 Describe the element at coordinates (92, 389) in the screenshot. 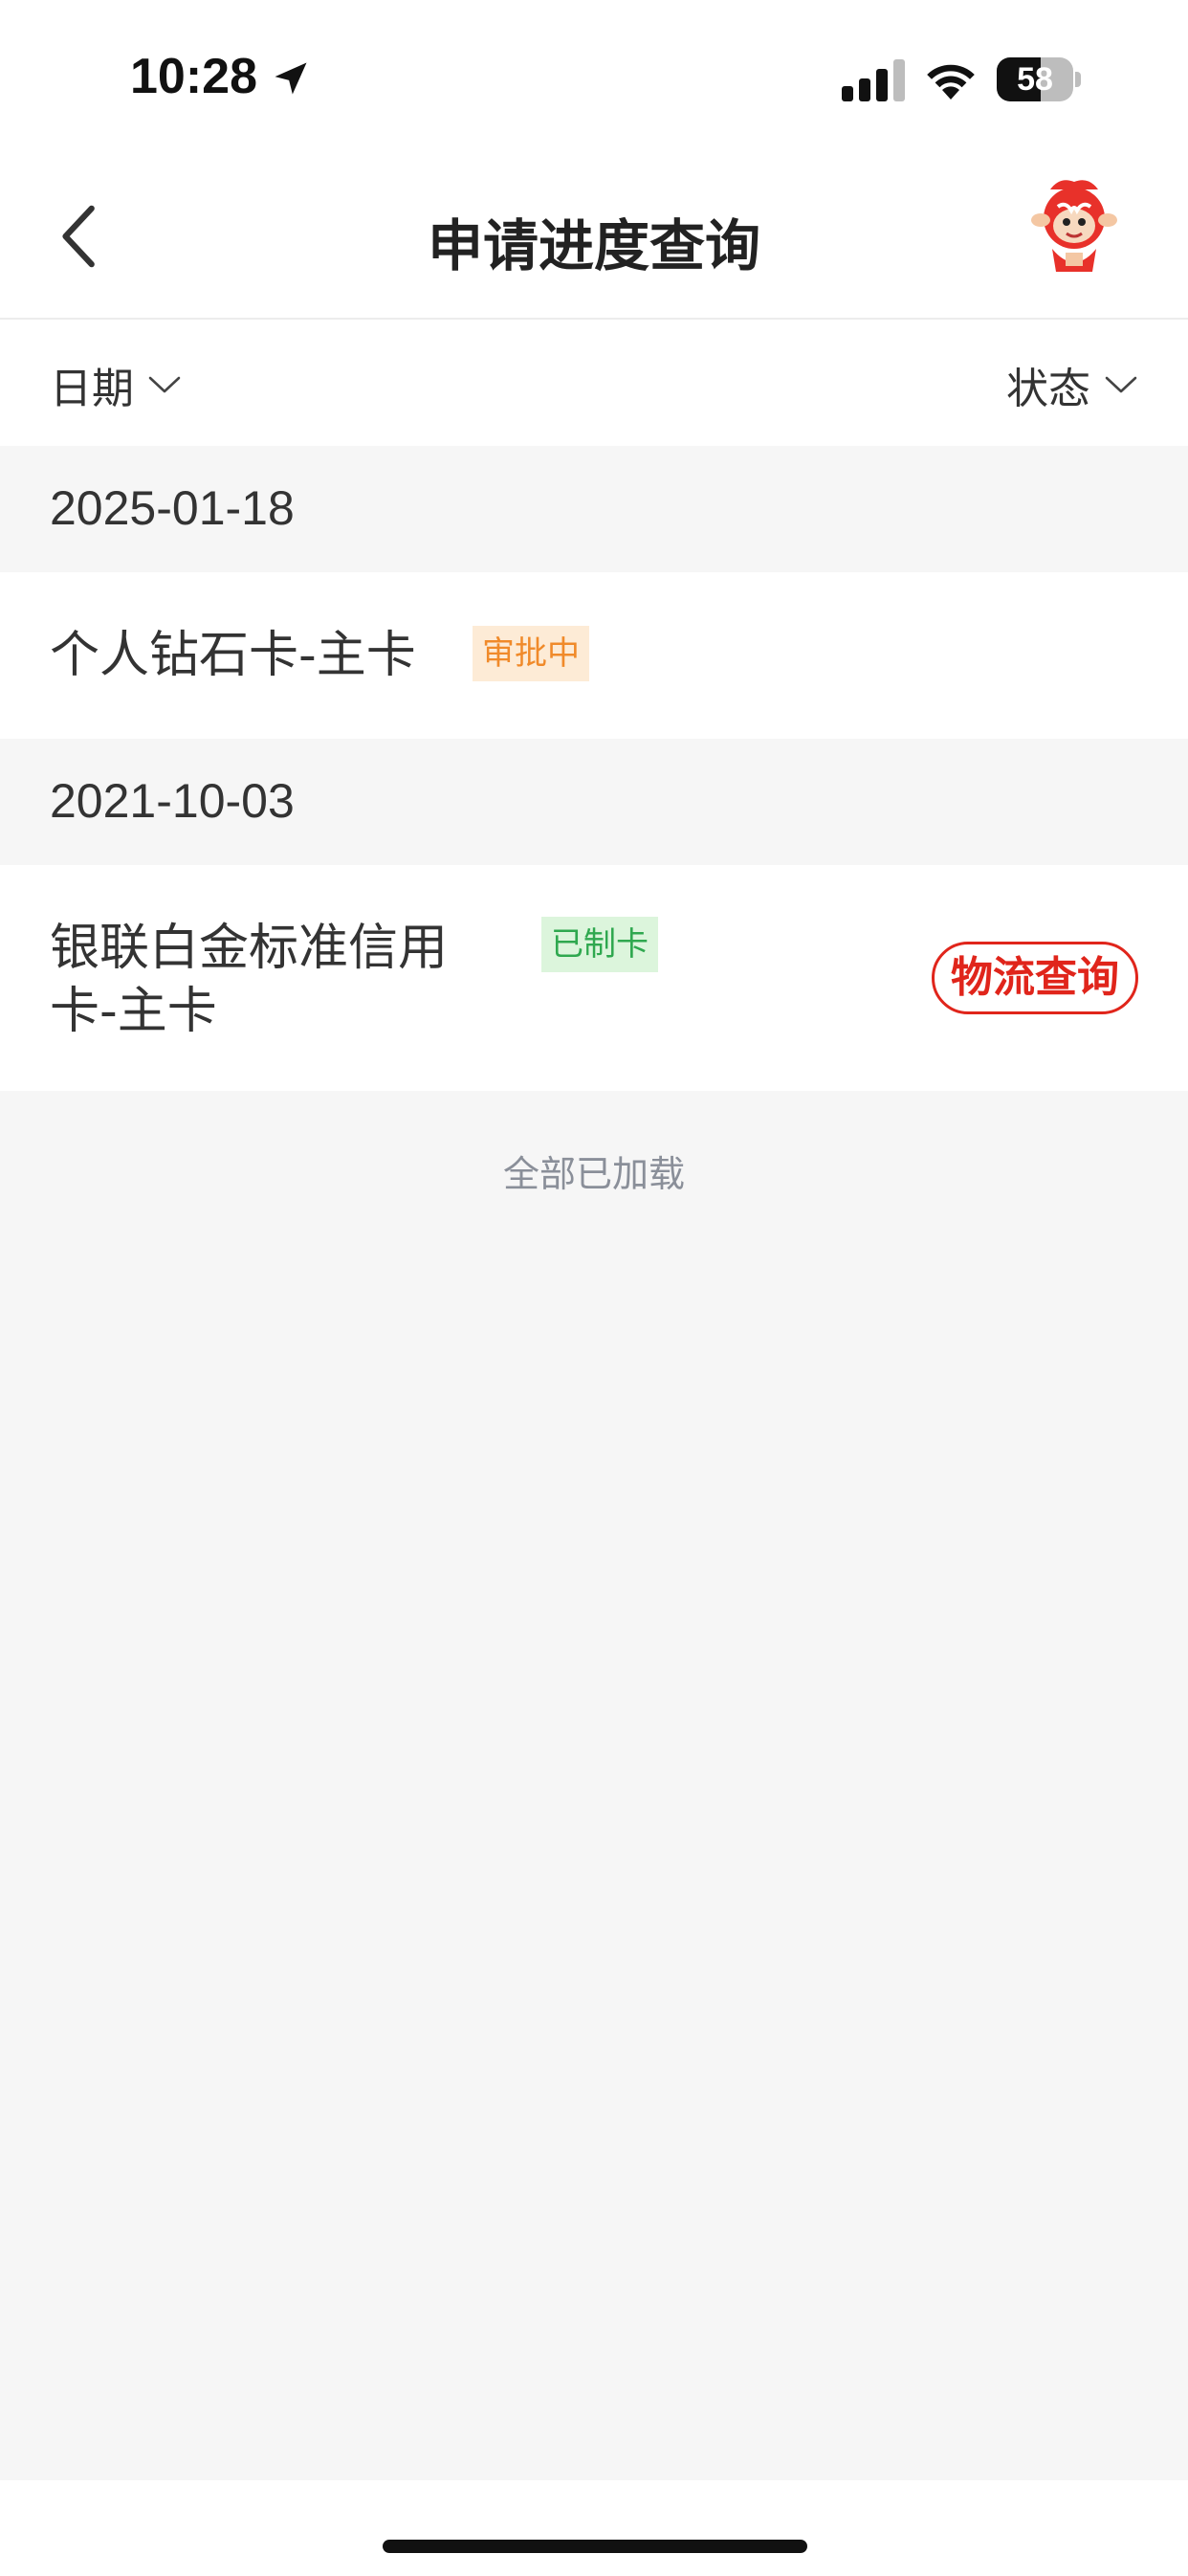

I see `date-filter-label: 日期` at that location.